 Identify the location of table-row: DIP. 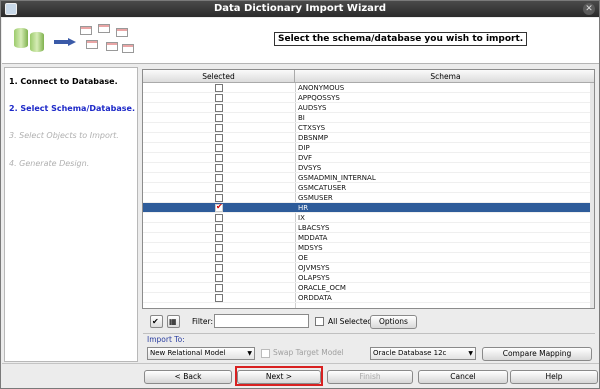
(368, 148).